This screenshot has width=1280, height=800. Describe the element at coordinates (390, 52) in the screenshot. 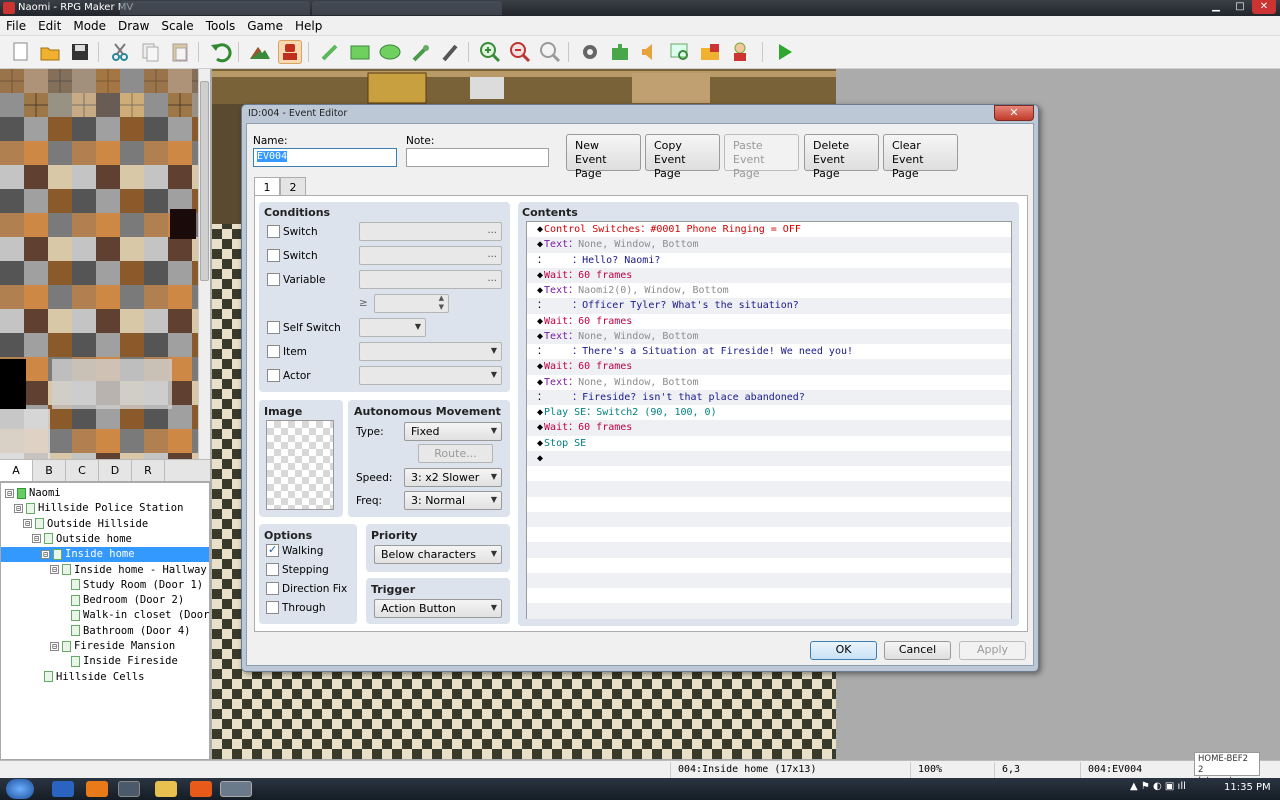

I see `ellipse-icon` at that location.